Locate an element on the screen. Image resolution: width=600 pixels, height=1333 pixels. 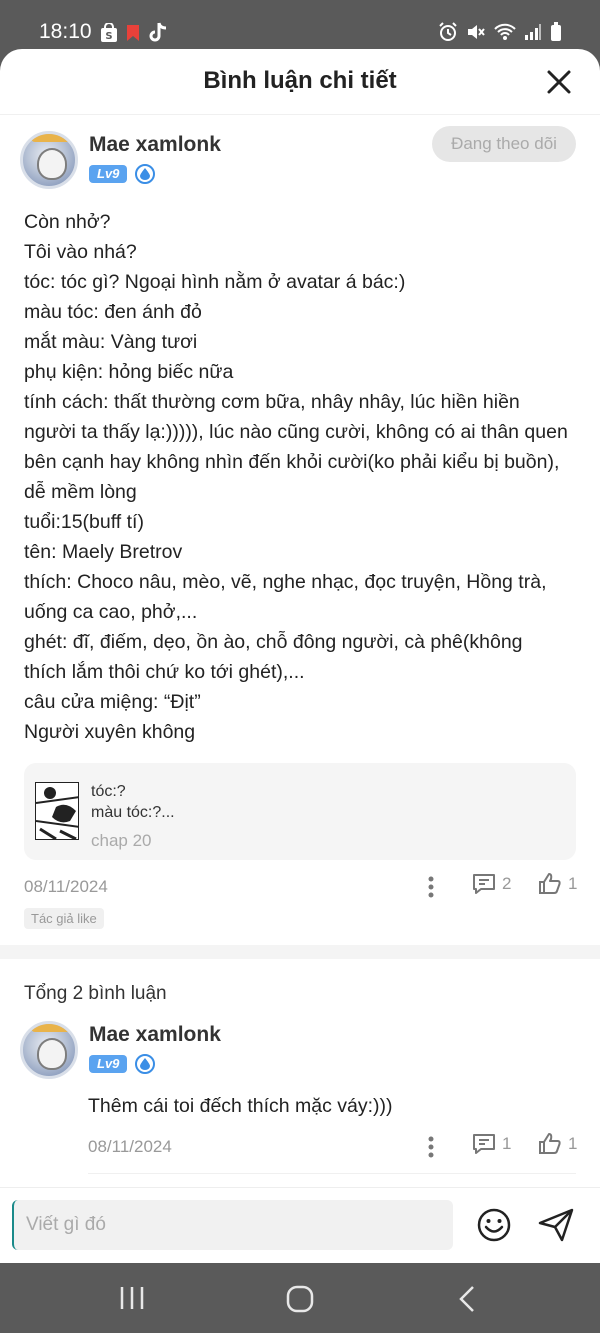
page-title: Bình luận chi tiết is located at coordinates (300, 80).